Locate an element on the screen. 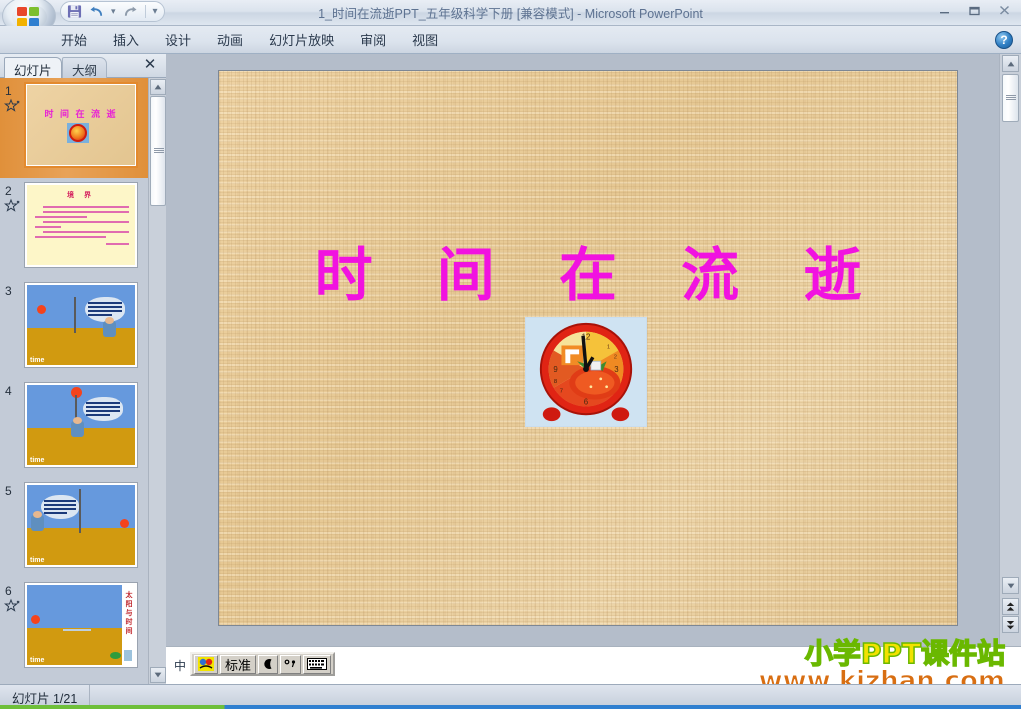  slide-6-preview: 太阳与时间 time is located at coordinates (81, 625).